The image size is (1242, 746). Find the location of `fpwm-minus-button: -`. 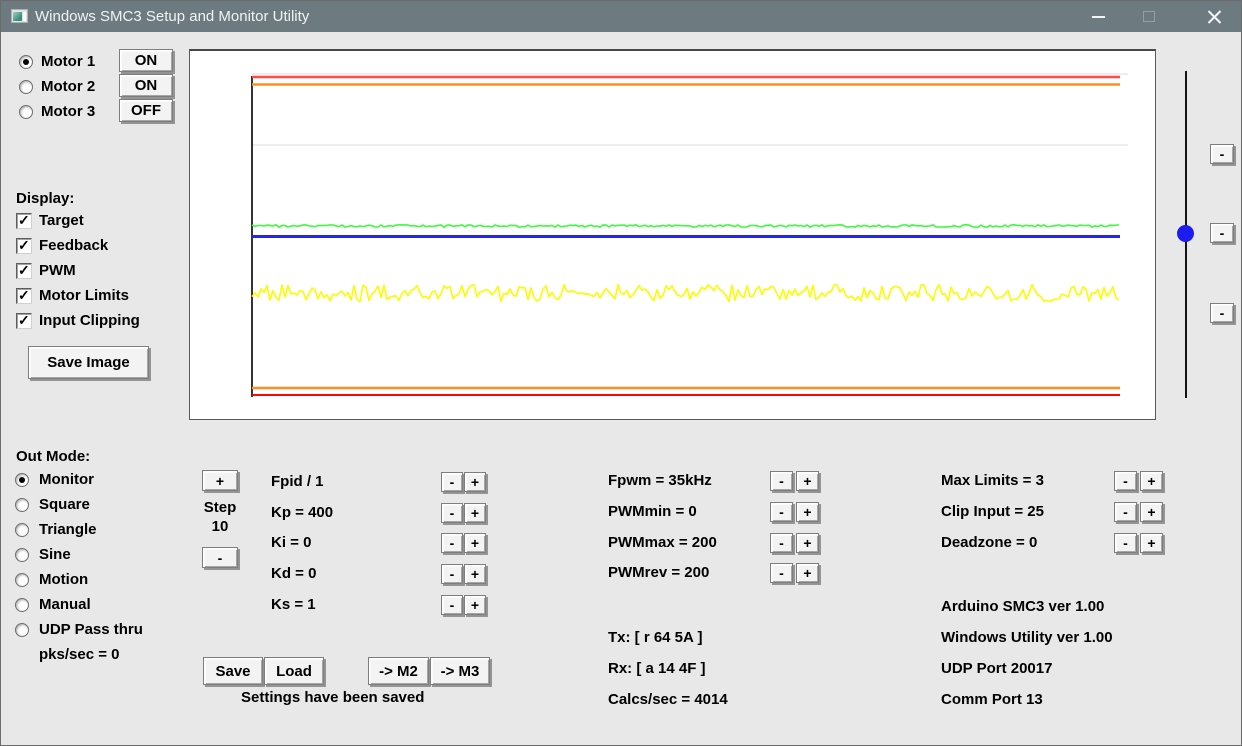

fpwm-minus-button: - is located at coordinates (781, 481).